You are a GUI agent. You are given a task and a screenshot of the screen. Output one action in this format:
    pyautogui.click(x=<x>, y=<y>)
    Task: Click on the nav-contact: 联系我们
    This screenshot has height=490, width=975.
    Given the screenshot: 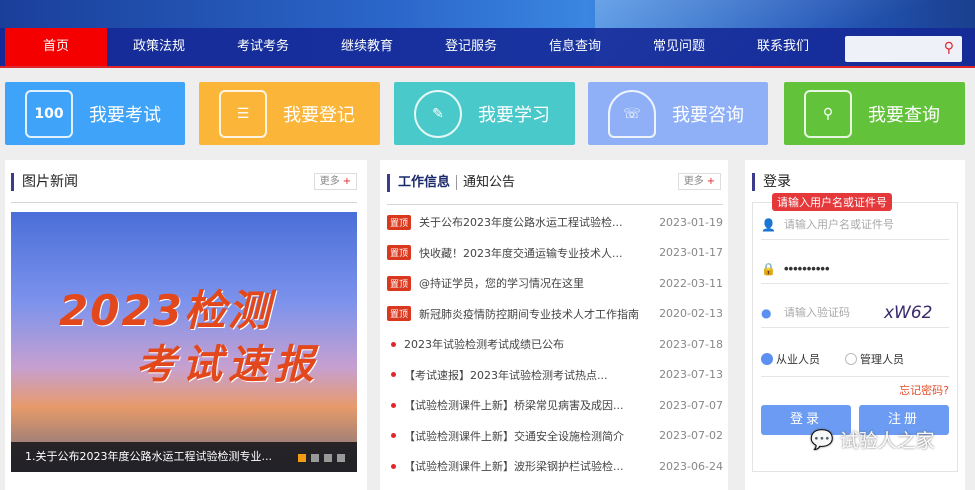 What is the action you would take?
    pyautogui.click(x=783, y=47)
    